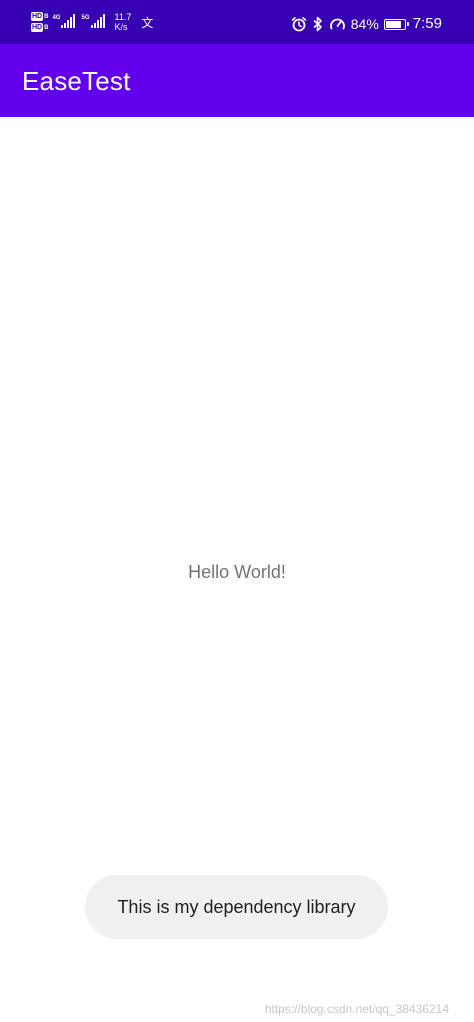 The width and height of the screenshot is (474, 1022). What do you see at coordinates (356, 1009) in the screenshot?
I see `watermark-text: https://blog.csdn.net/qq_38436214` at bounding box center [356, 1009].